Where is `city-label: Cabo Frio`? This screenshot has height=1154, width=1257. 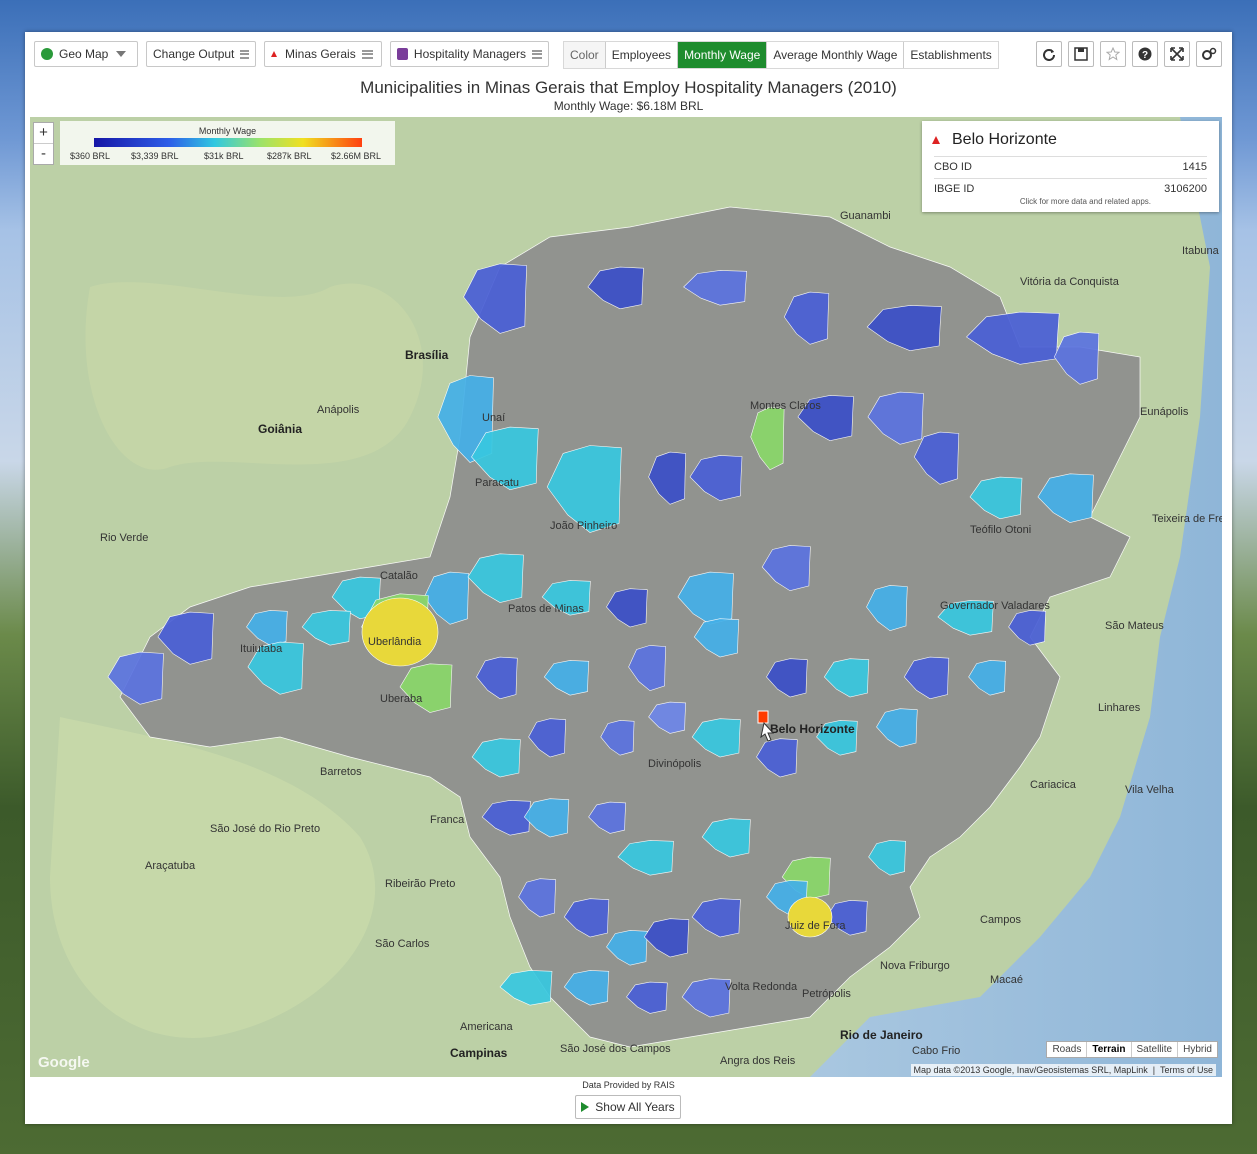 city-label: Cabo Frio is located at coordinates (936, 1051).